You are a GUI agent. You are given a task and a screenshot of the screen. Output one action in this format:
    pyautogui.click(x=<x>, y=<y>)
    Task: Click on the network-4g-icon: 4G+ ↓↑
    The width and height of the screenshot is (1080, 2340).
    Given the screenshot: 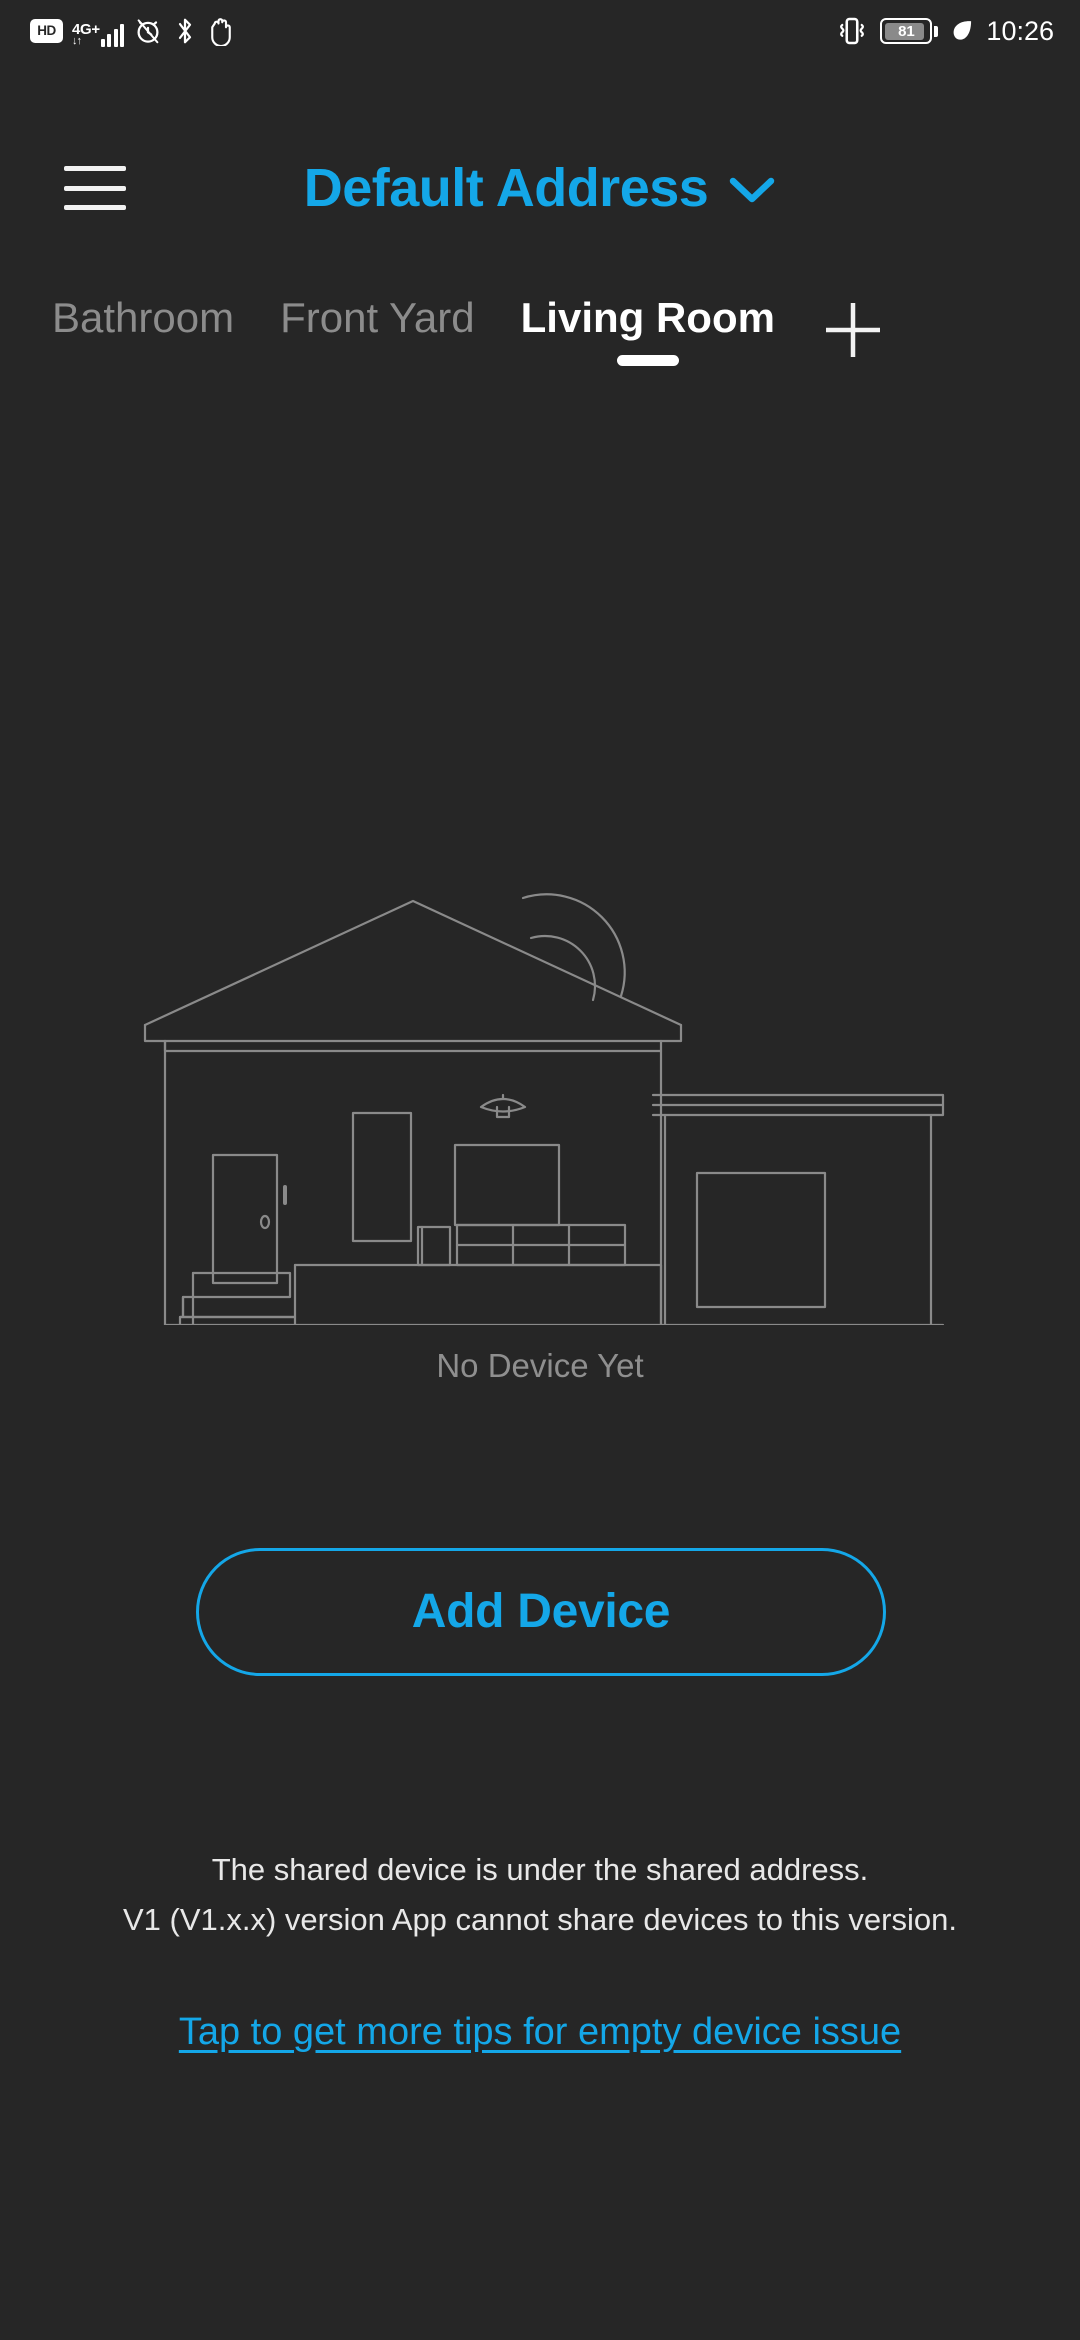 What is the action you would take?
    pyautogui.click(x=98, y=31)
    